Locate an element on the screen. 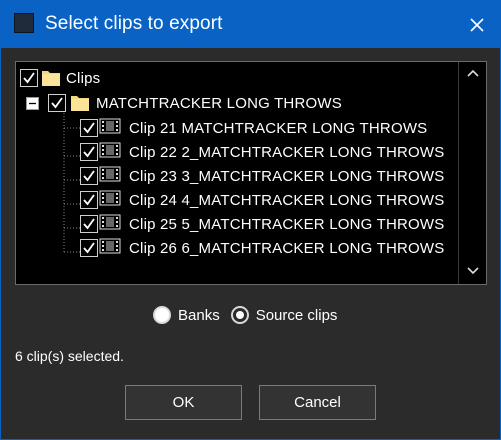 The image size is (501, 440). bank-checkbox is located at coordinates (57, 103).